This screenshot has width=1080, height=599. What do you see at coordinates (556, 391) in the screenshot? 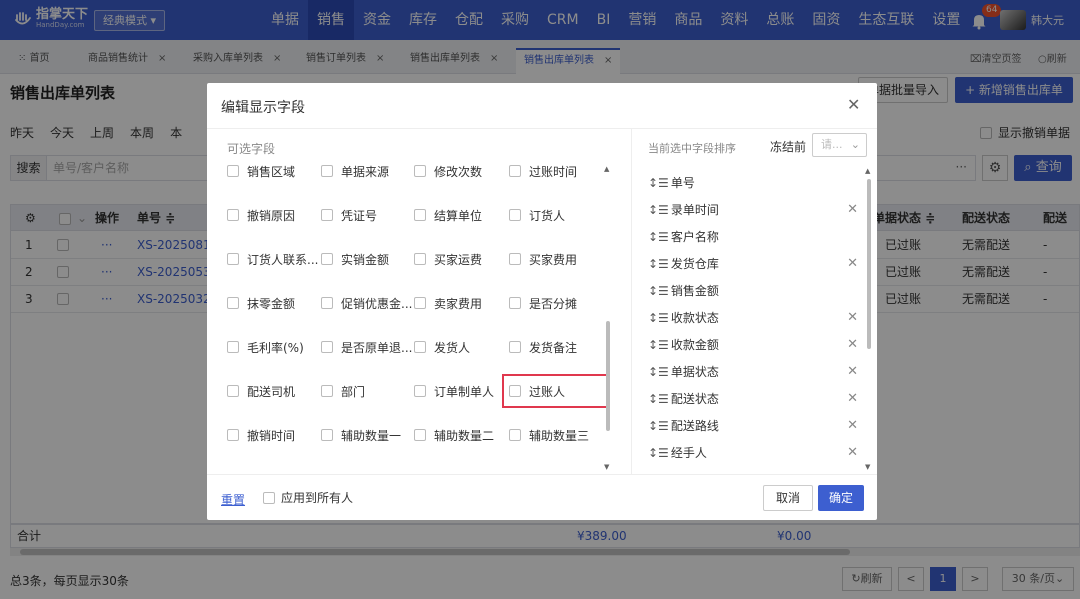
I see `field-option: 过账人` at bounding box center [556, 391].